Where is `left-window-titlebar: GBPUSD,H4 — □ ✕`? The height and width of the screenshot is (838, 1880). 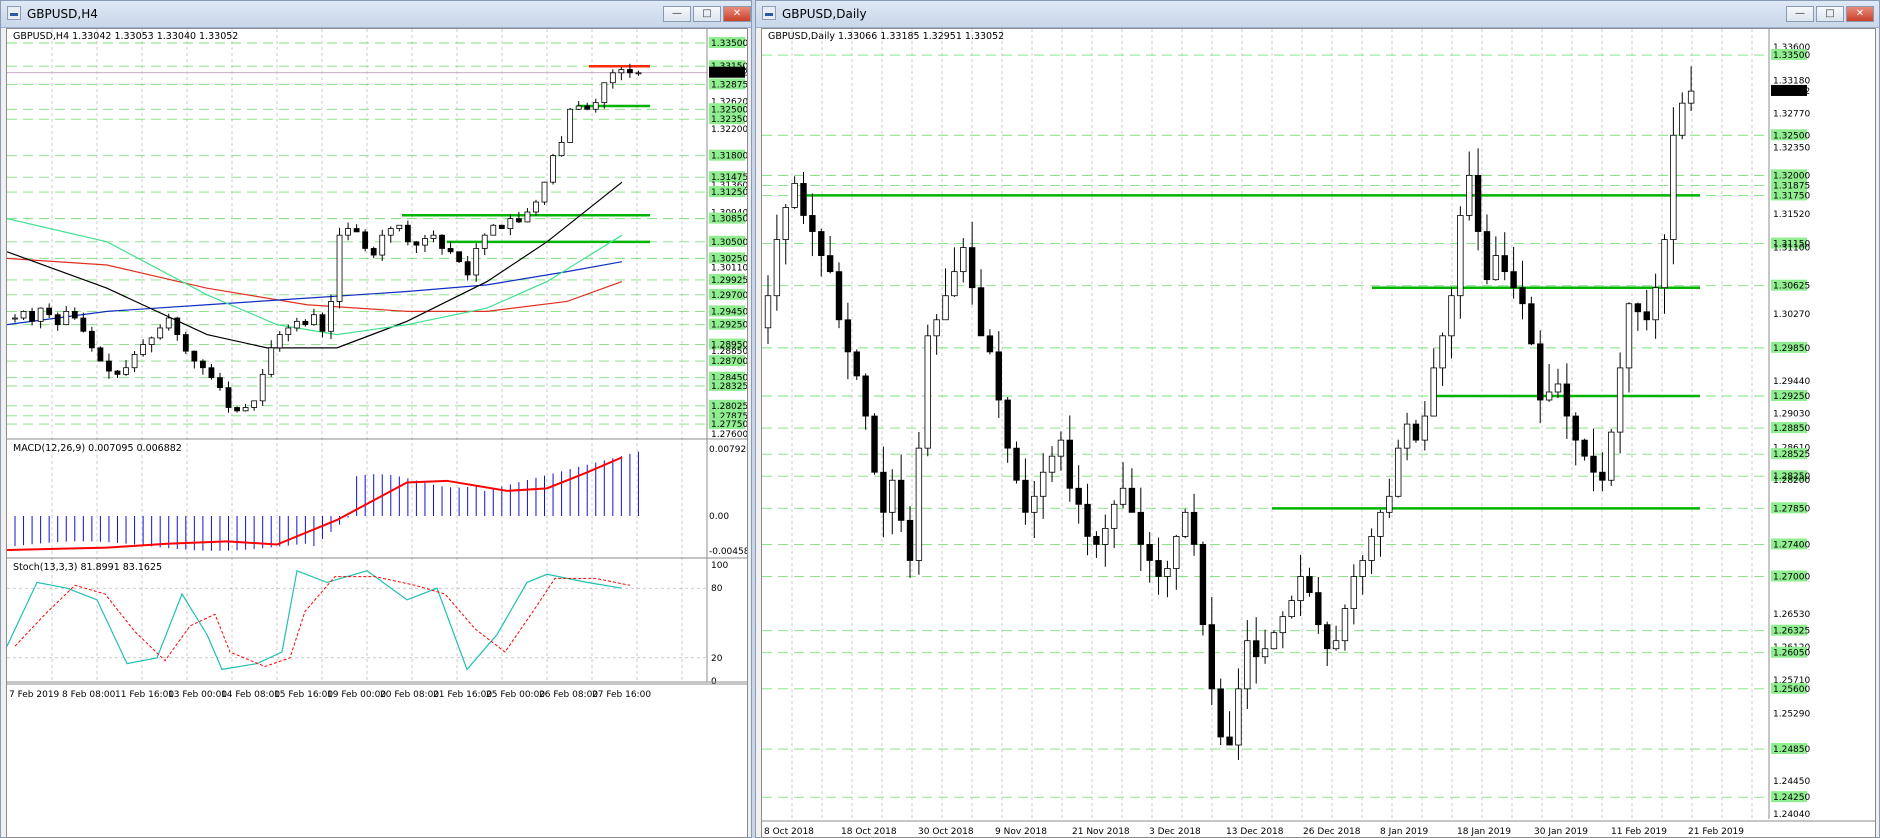
left-window-titlebar: GBPUSD,H4 — □ ✕ is located at coordinates (376, 14).